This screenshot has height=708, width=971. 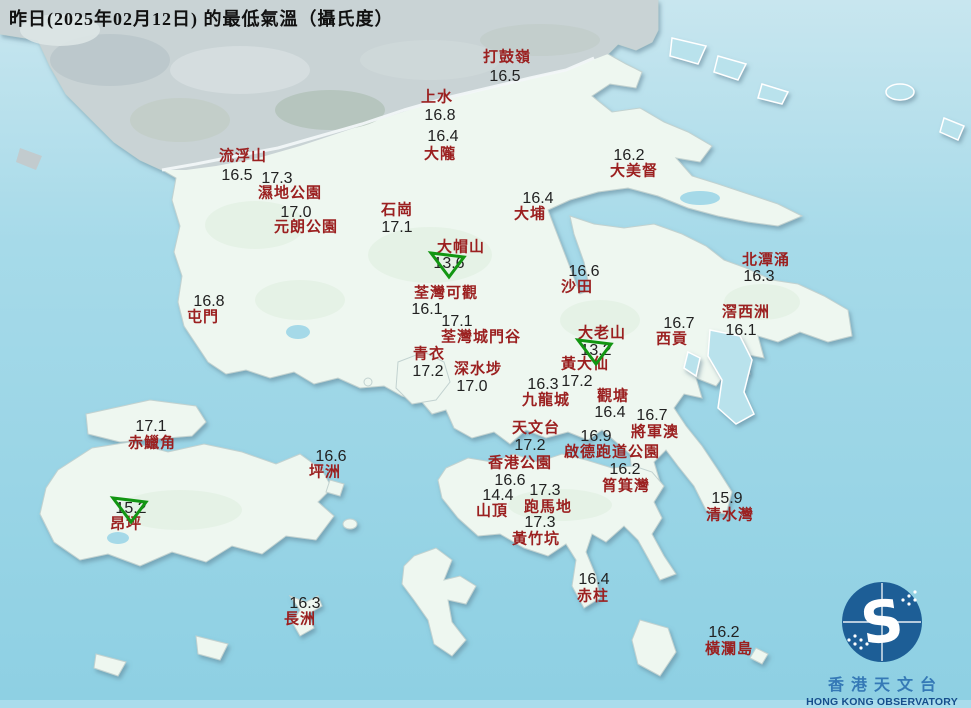 I want to click on hko-logo-chinese-name: 香港天文台, so click(x=885, y=685).